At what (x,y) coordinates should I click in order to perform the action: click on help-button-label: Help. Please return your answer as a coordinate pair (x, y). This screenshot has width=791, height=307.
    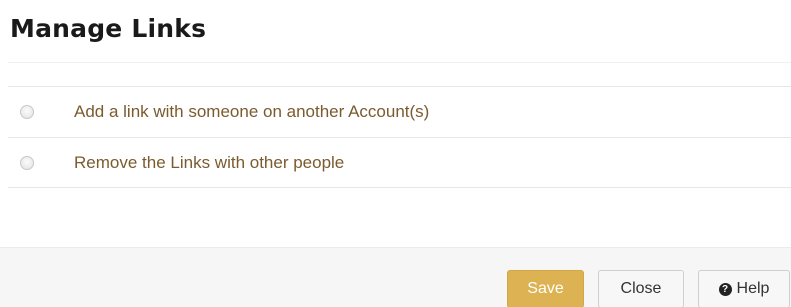
    Looking at the image, I should click on (753, 288).